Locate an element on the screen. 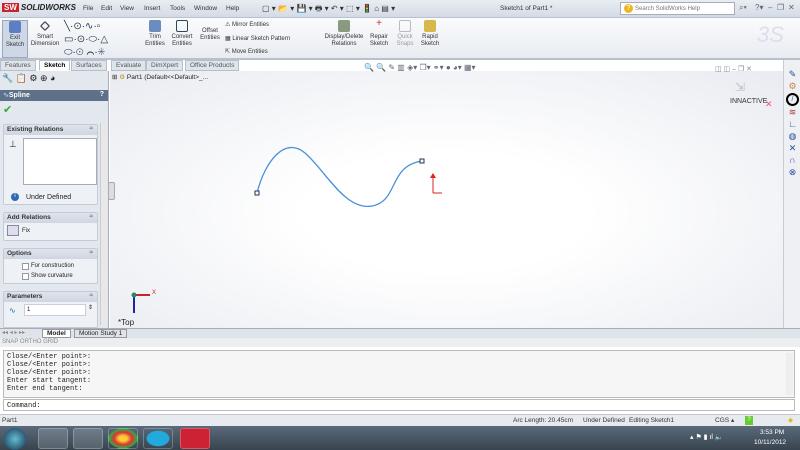 The width and height of the screenshot is (800, 450). spline-header: ∿Spline? is located at coordinates (54, 95).